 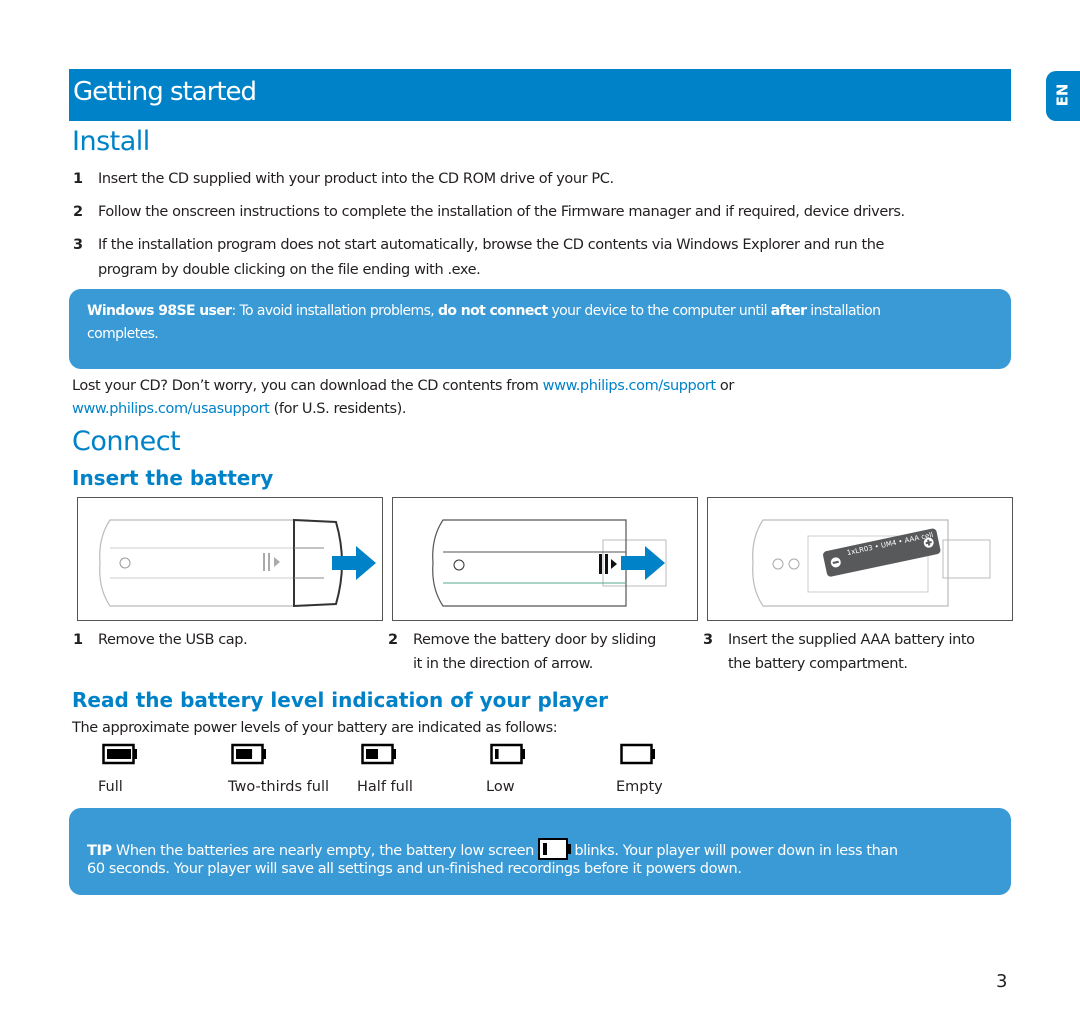 I want to click on callout-bold: Windows 98SE user, so click(x=159, y=311).